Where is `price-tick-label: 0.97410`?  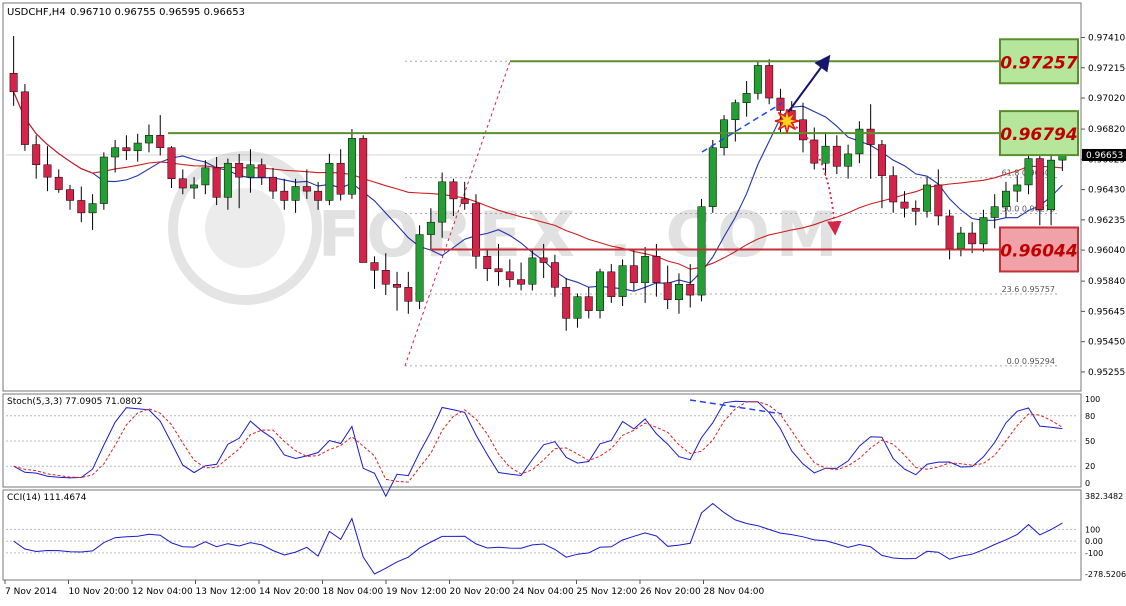
price-tick-label: 0.97410 is located at coordinates (1106, 39).